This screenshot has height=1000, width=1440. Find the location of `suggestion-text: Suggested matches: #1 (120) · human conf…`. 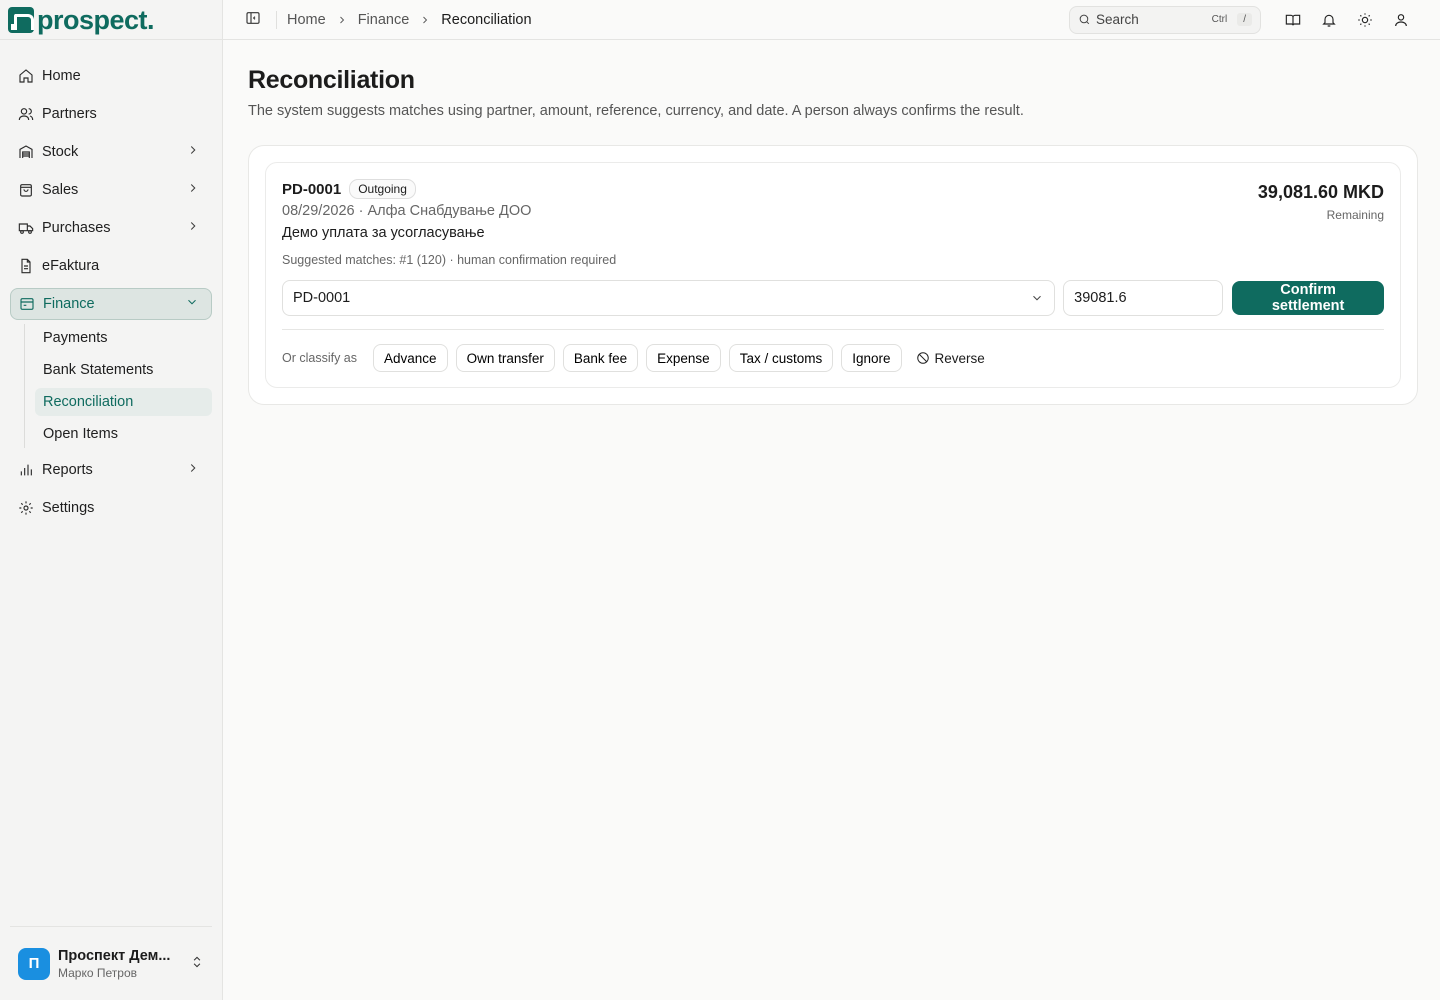

suggestion-text: Suggested matches: #1 (120) · human conf… is located at coordinates (449, 260).